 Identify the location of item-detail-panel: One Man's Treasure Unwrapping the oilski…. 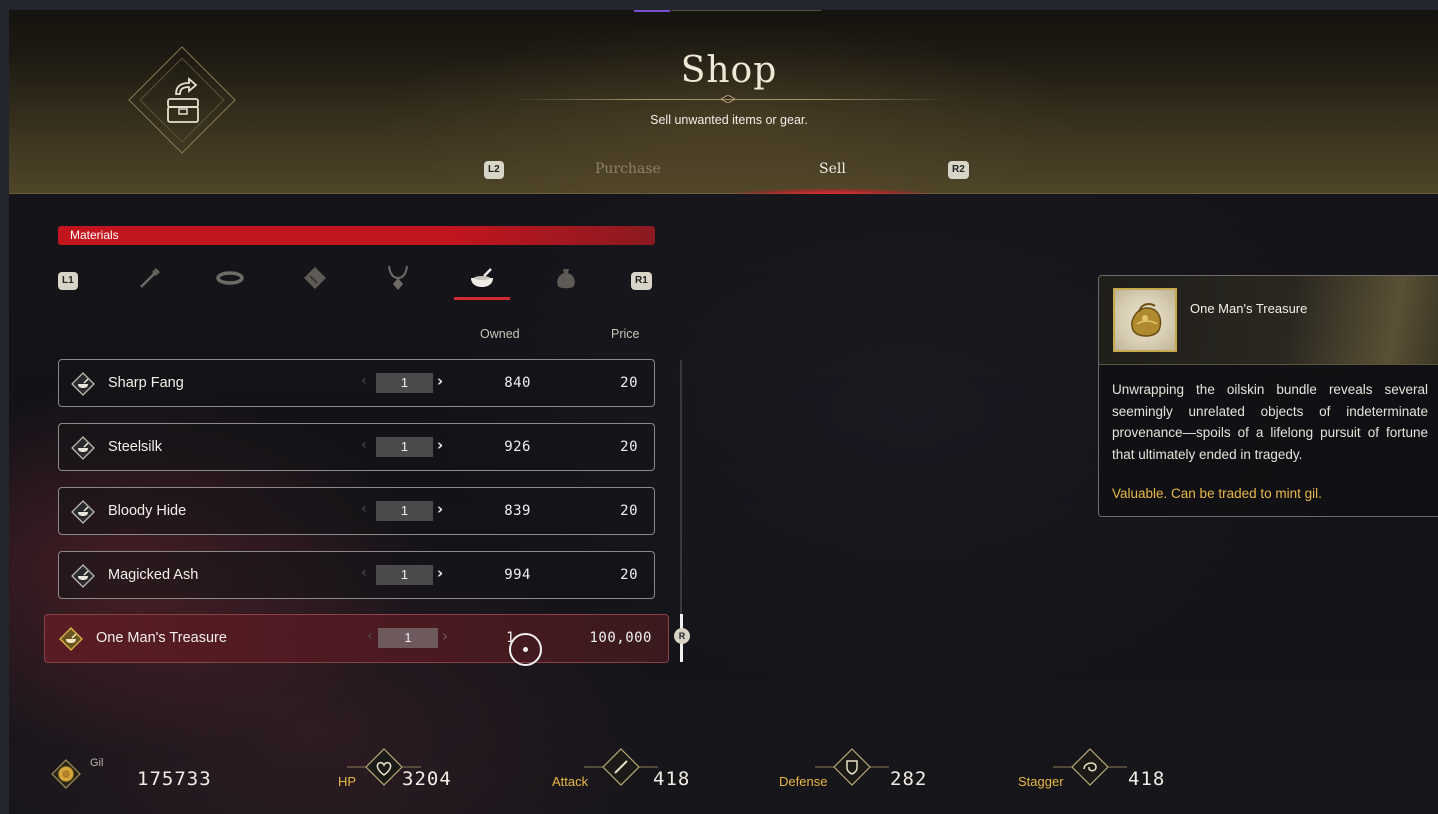
(1268, 396).